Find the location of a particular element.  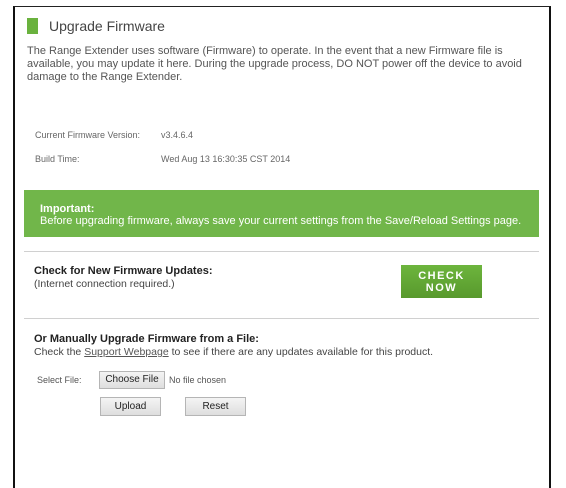

support-webpage-link: Support Webpage is located at coordinates (126, 352).